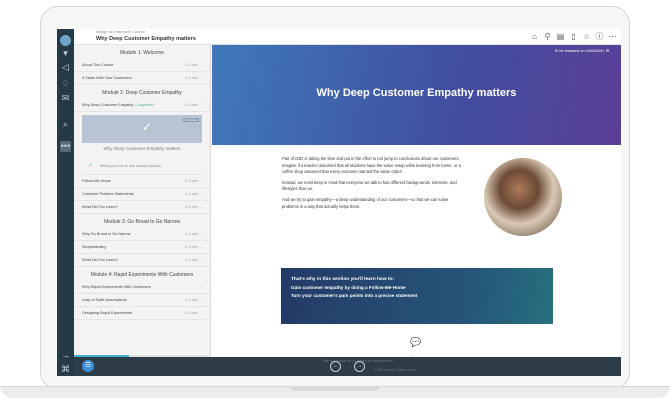  Describe the element at coordinates (146, 39) in the screenshot. I see `page-title: Why Deep Customer Empathy matters` at that location.